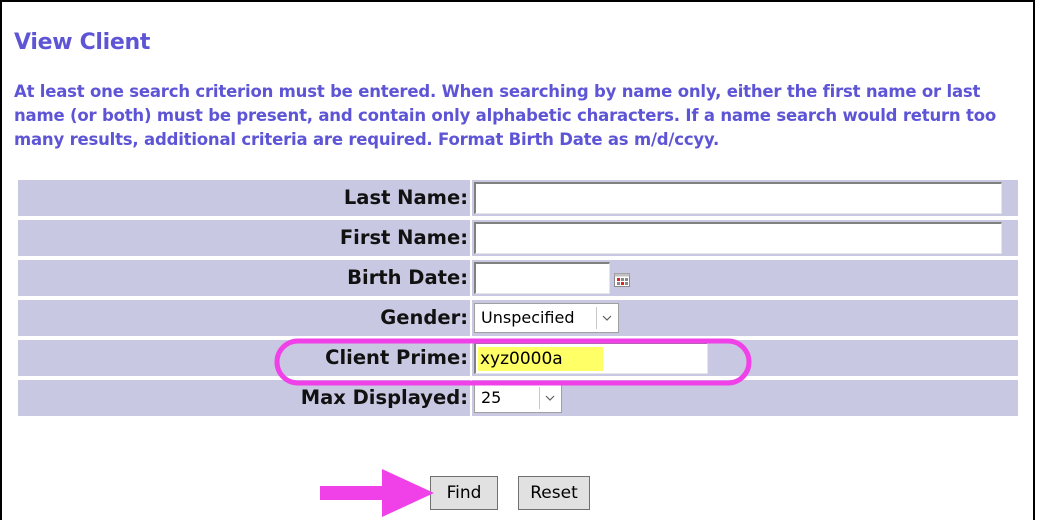 The width and height of the screenshot is (1039, 520). What do you see at coordinates (622, 281) in the screenshot?
I see `calendar-icon` at bounding box center [622, 281].